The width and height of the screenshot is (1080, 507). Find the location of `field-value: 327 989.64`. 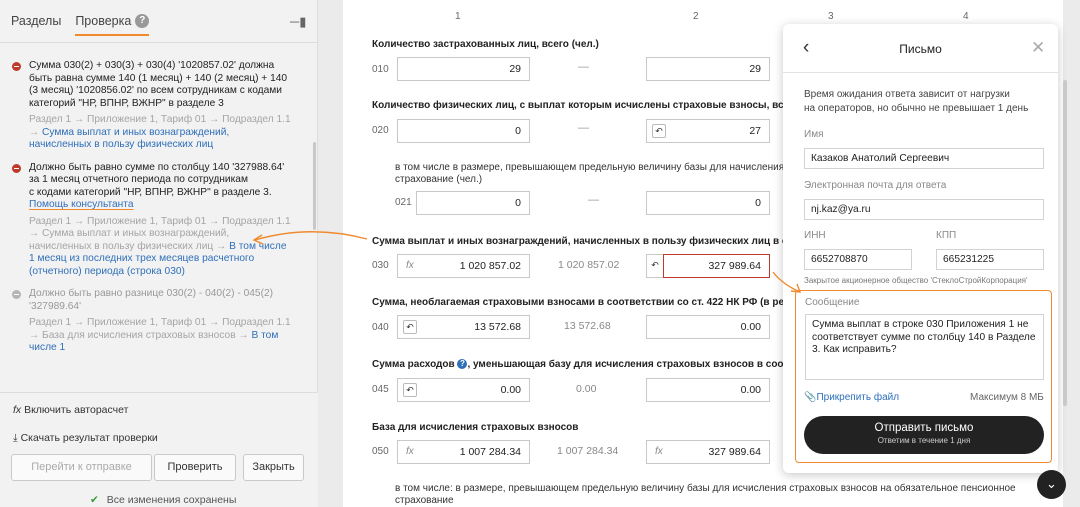

field-value: 327 989.64 is located at coordinates (734, 452).